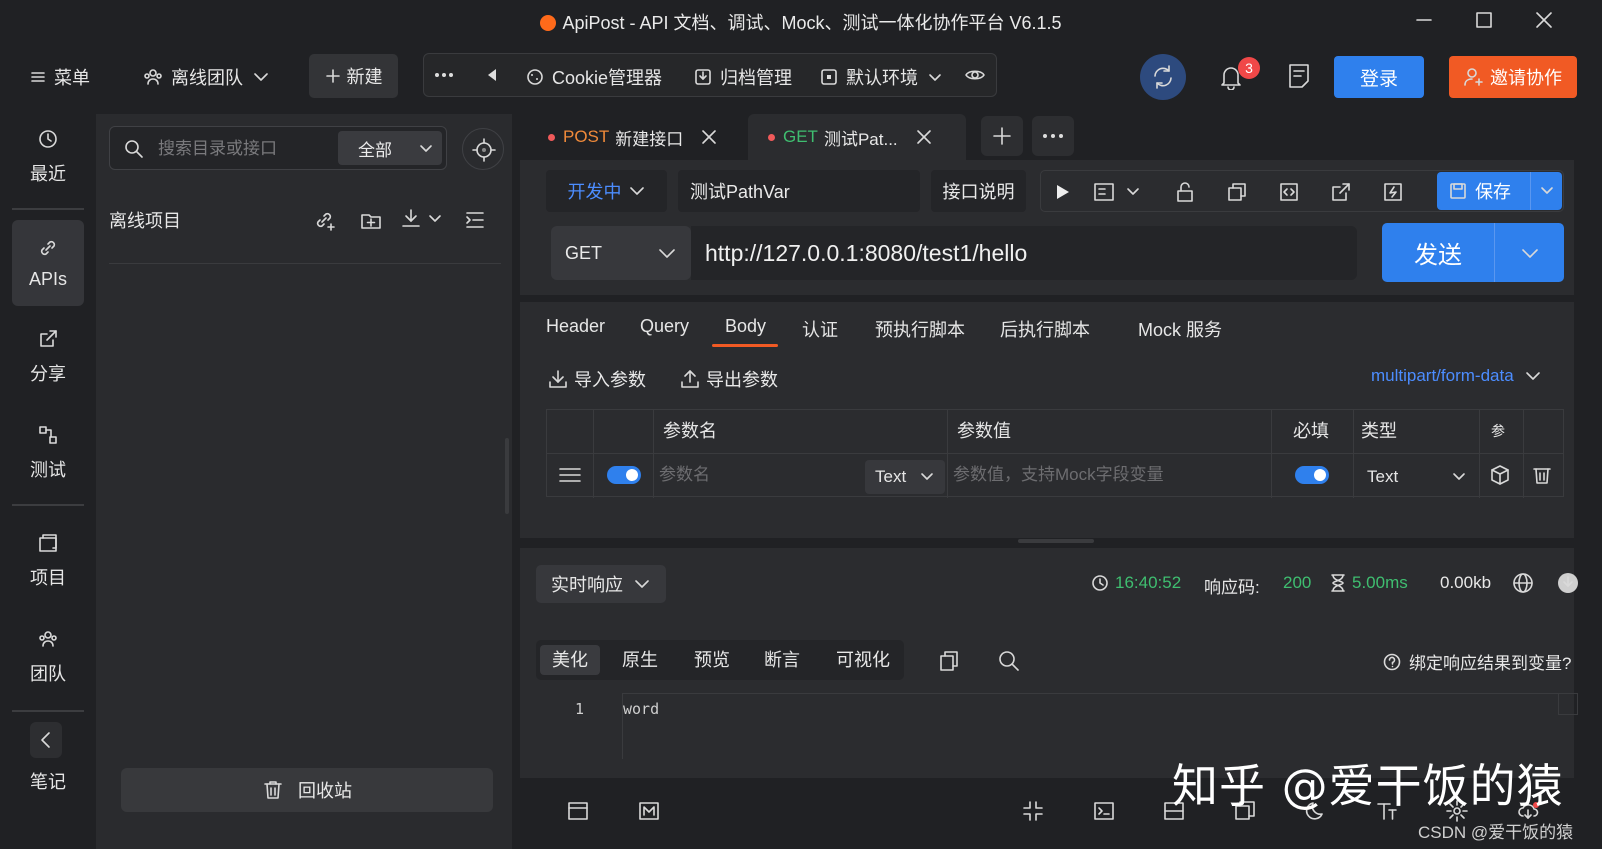 This screenshot has width=1602, height=849. What do you see at coordinates (1568, 583) in the screenshot?
I see `download-icon` at bounding box center [1568, 583].